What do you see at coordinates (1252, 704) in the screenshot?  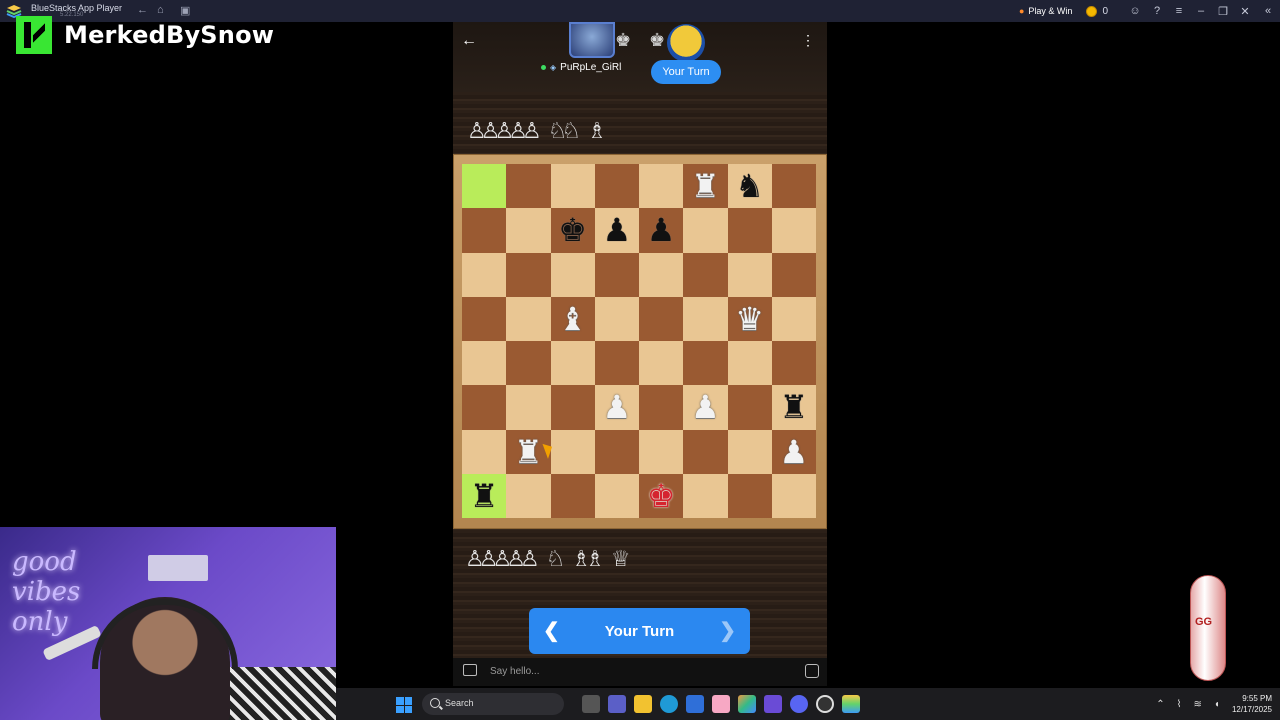 I see `clock: 9:55 PM 12/17/2025` at bounding box center [1252, 704].